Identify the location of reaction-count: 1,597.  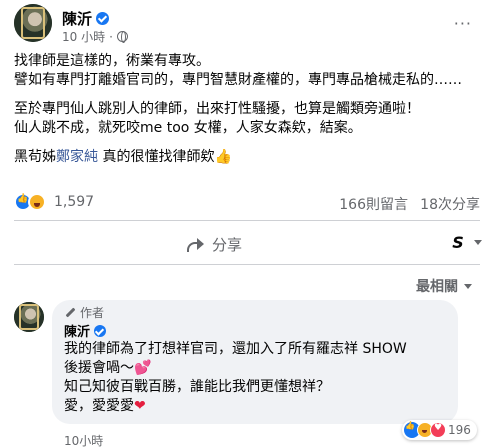
(74, 202).